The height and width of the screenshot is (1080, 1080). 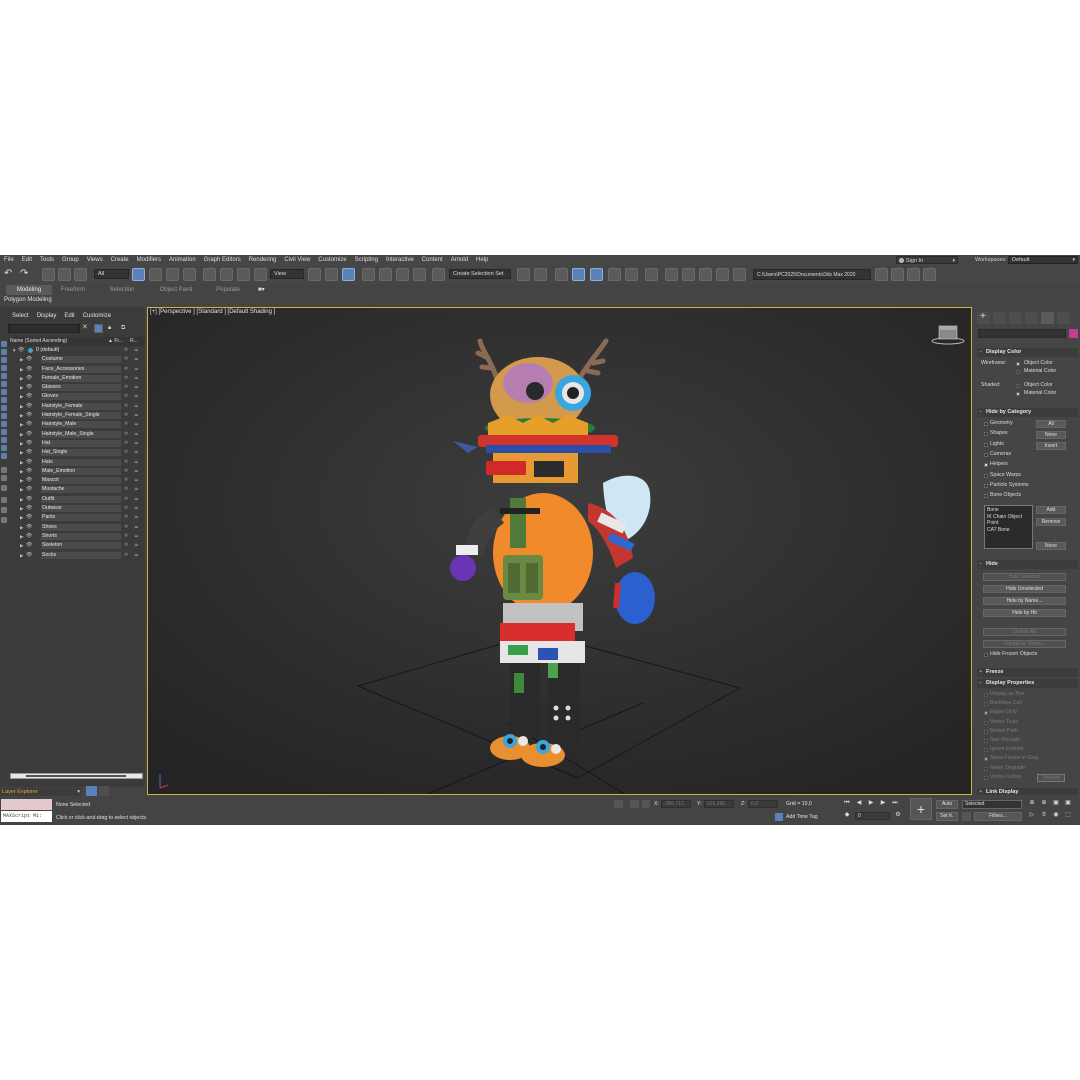 I want to click on display-property-checkbox, so click(x=986, y=731).